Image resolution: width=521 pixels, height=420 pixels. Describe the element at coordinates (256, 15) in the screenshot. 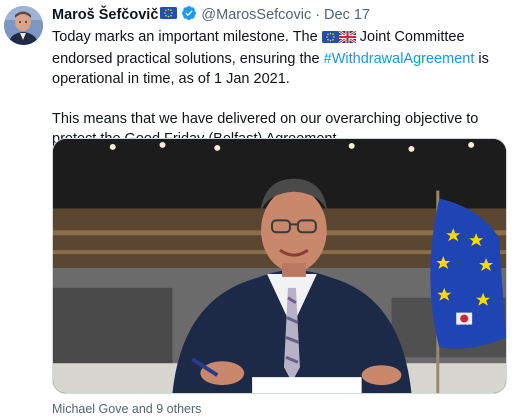

I see `author-handle: @MarosSefcovic` at that location.